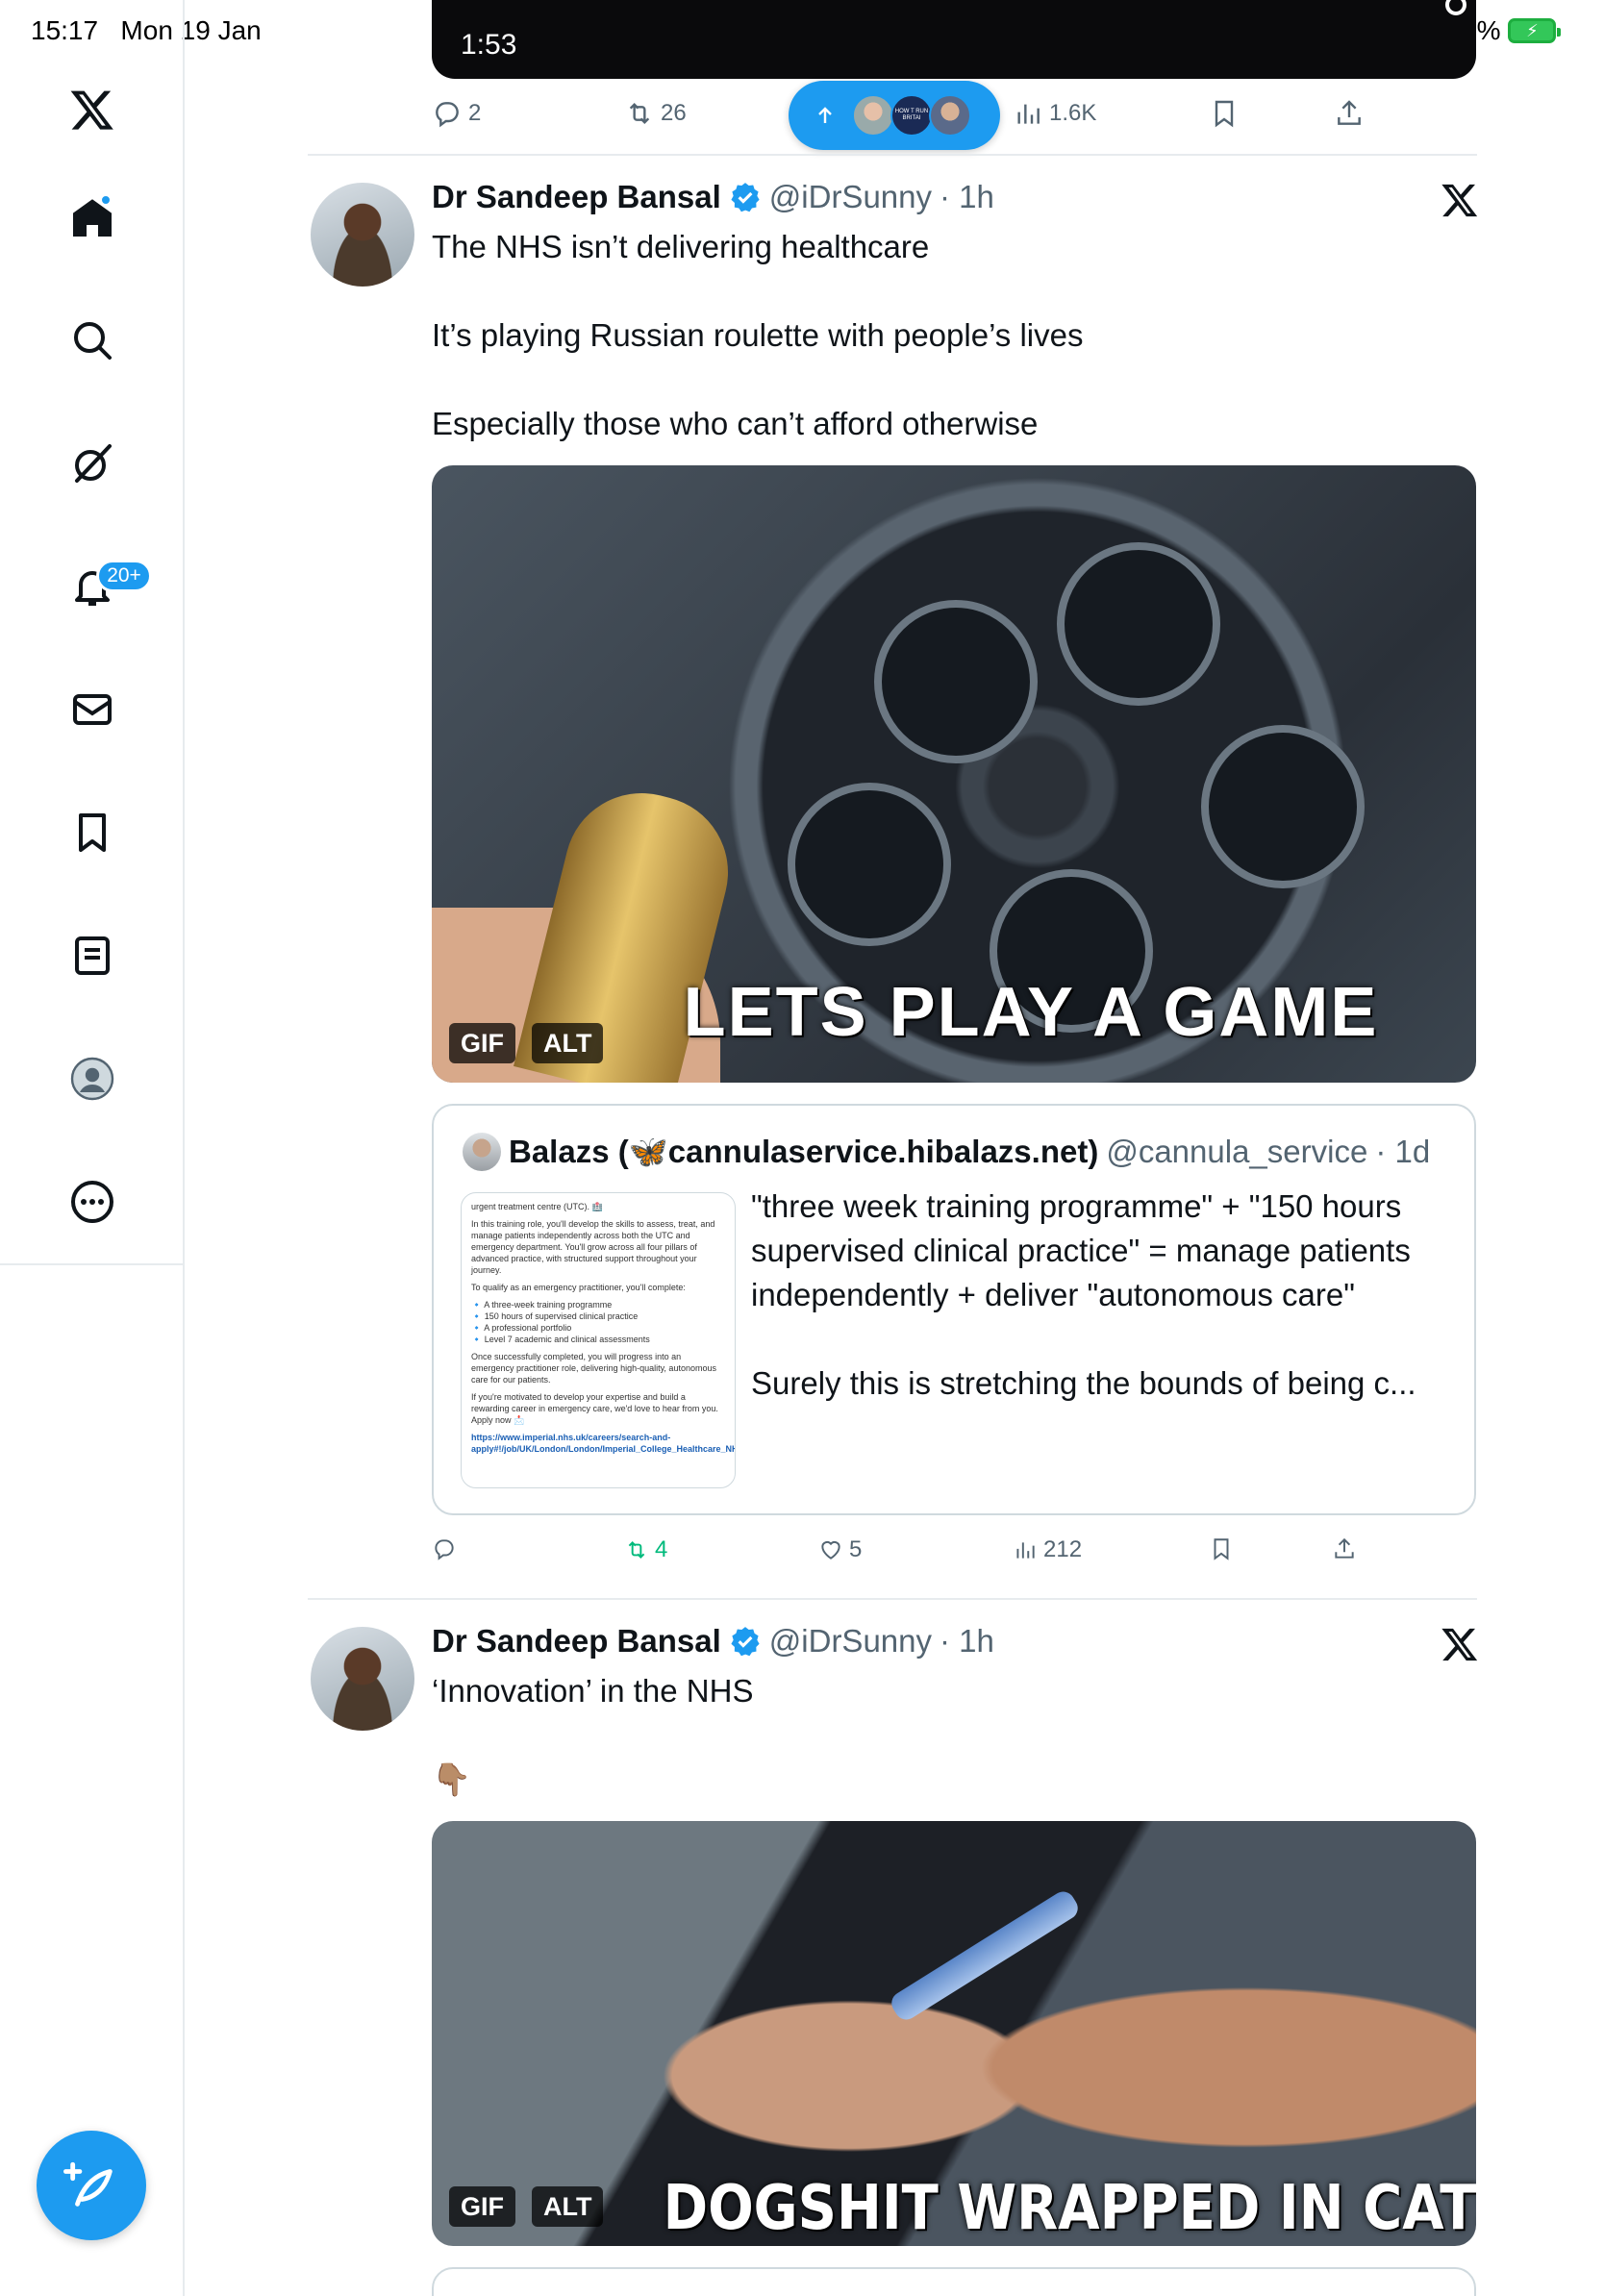  I want to click on battery-icon: ⚡, so click(1535, 30).